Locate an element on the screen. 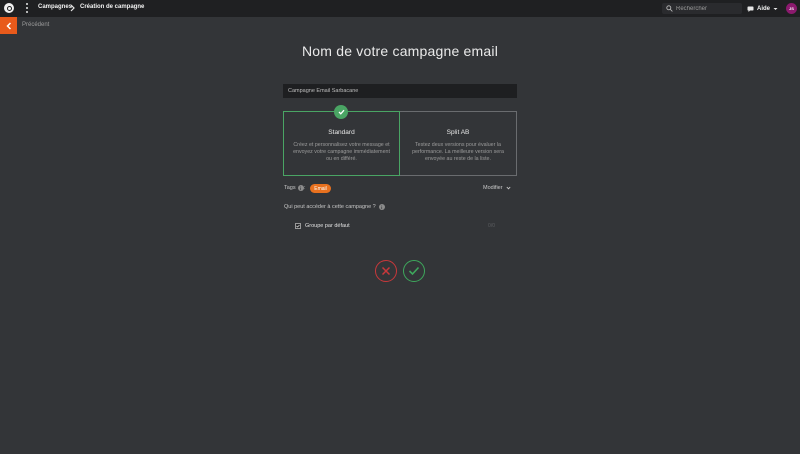  access-question: Qui peut accéder à cette campagne ? i is located at coordinates (334, 207).